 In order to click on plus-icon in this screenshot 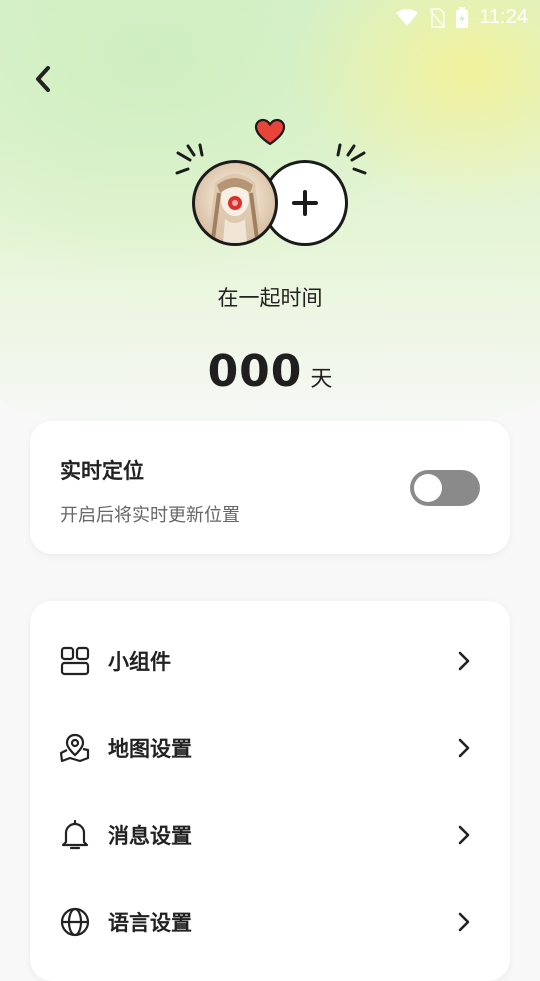, I will do `click(305, 203)`.